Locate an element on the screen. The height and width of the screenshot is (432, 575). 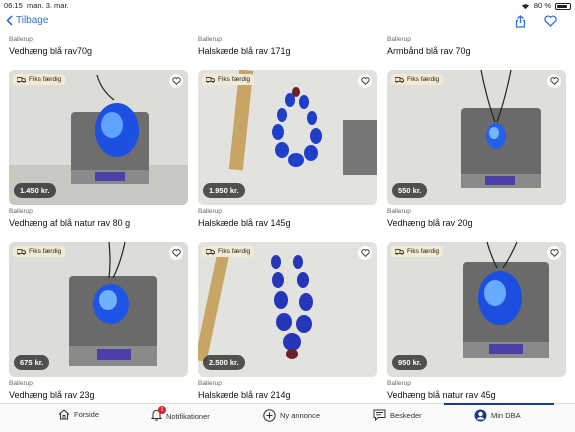
tab-notifikationer: 1 Notifikationer is located at coordinates (180, 414).